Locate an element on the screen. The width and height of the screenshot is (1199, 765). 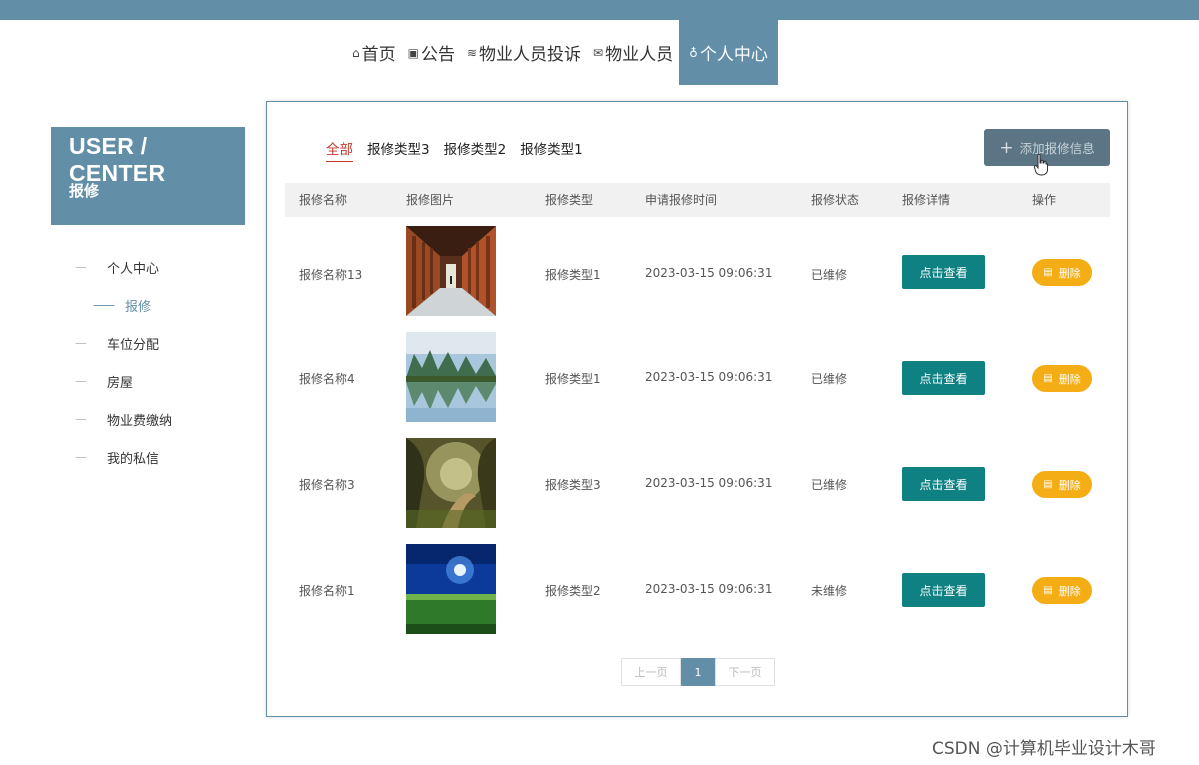
tab-type2: 报修类型2 is located at coordinates (475, 150).